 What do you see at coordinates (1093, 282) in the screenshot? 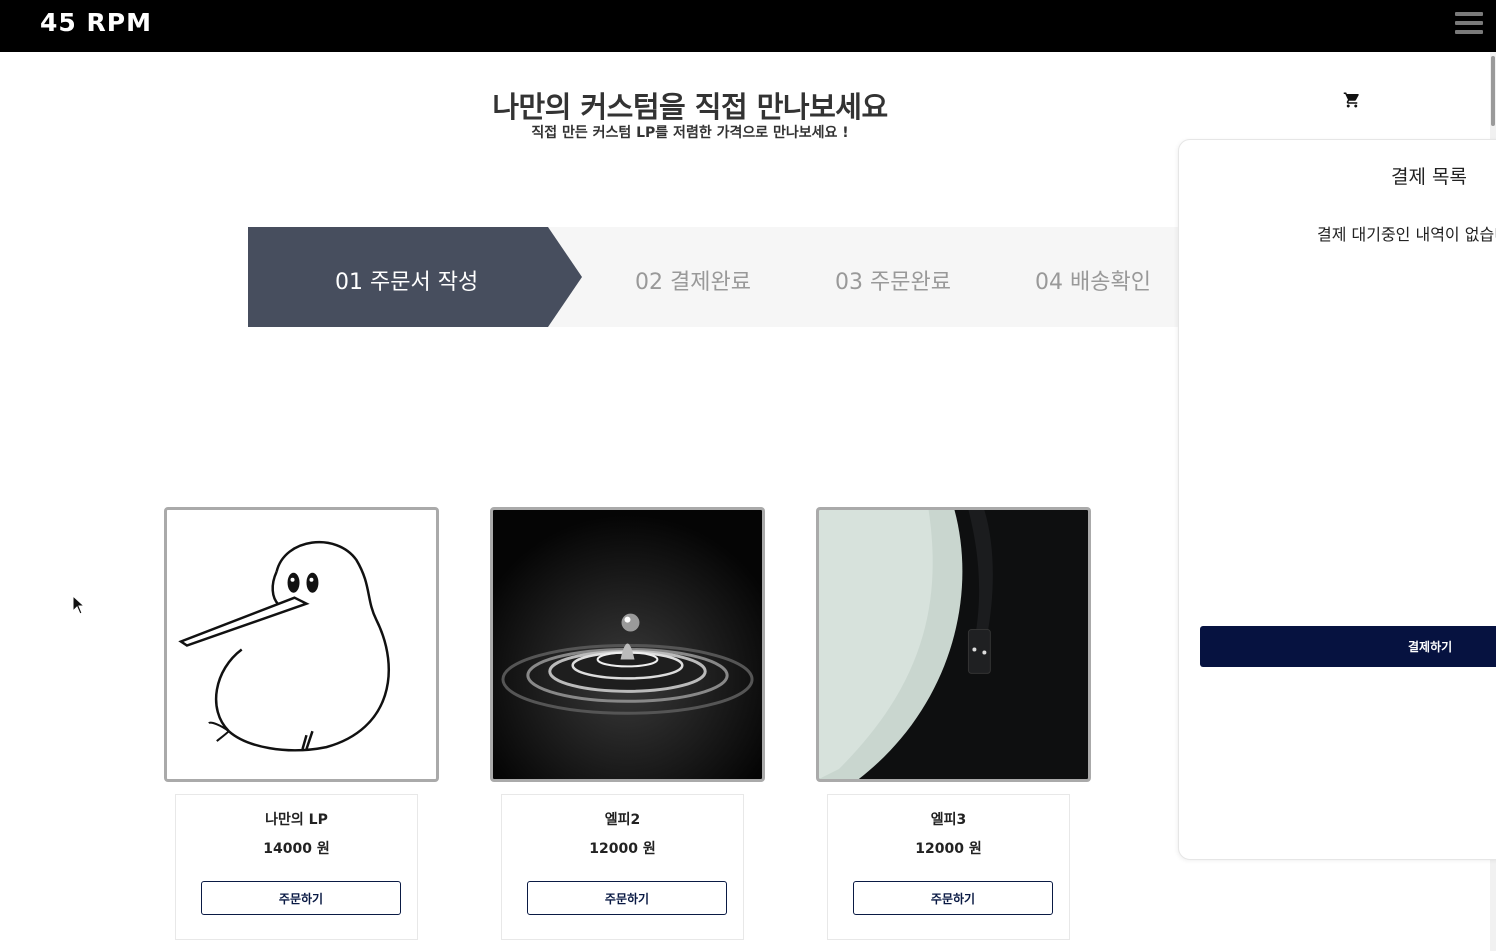
I see `step-4: 04 배송확인` at bounding box center [1093, 282].